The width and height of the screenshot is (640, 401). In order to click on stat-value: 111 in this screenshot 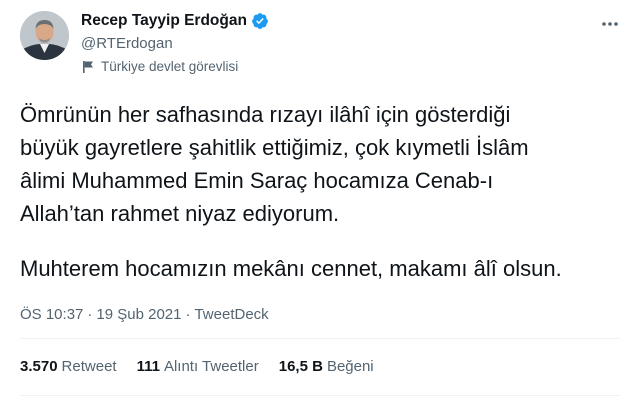, I will do `click(148, 366)`.